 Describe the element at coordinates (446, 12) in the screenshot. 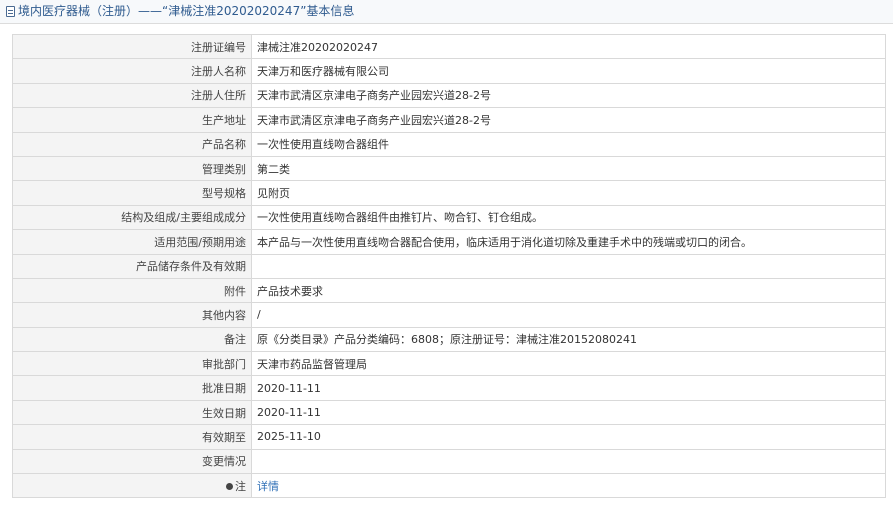

I see `page-title-bar: 境内医疗器械（注册）——“津械注准20202020247”基本信息` at that location.